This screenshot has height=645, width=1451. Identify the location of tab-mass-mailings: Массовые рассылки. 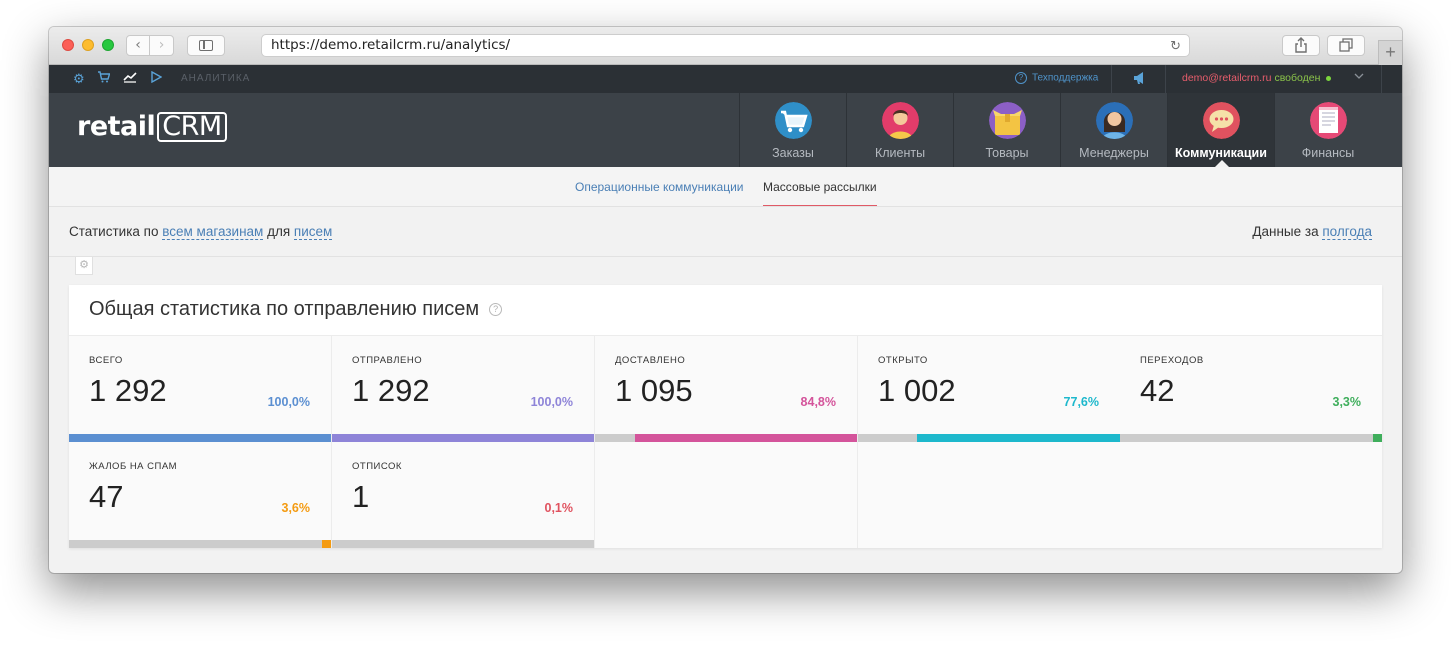
(820, 187).